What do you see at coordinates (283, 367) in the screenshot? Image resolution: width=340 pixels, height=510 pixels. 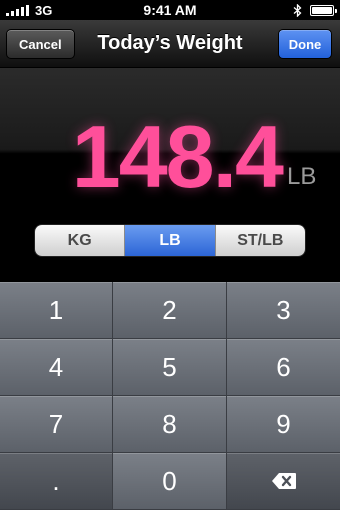 I see `key-6: 6` at bounding box center [283, 367].